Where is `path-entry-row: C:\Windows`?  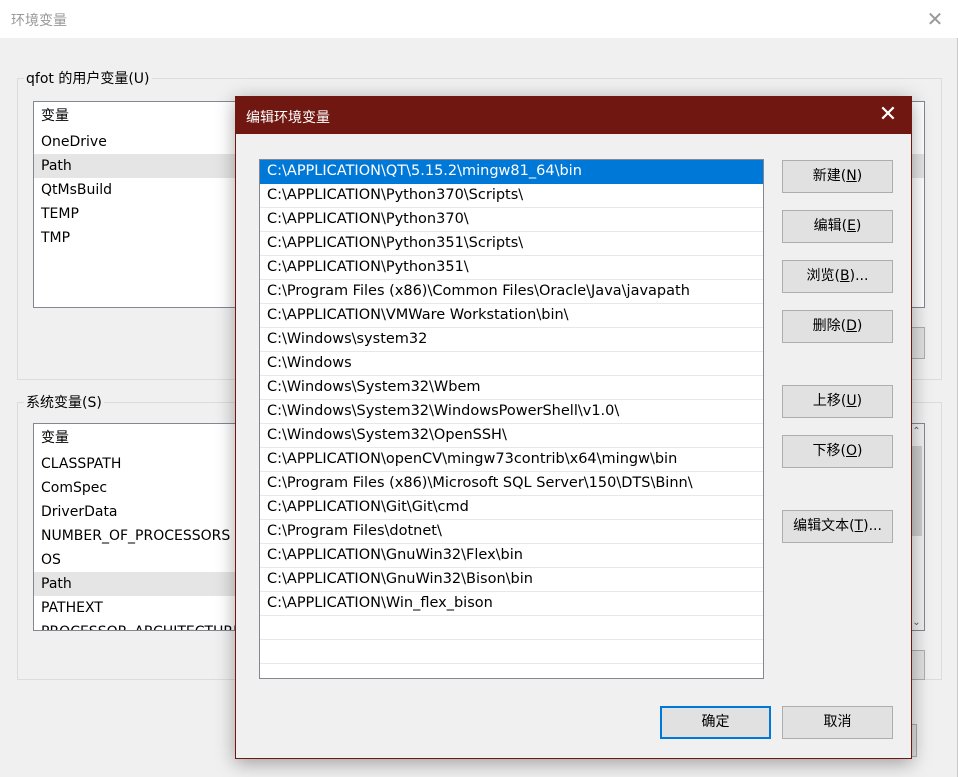 path-entry-row: C:\Windows is located at coordinates (511, 364).